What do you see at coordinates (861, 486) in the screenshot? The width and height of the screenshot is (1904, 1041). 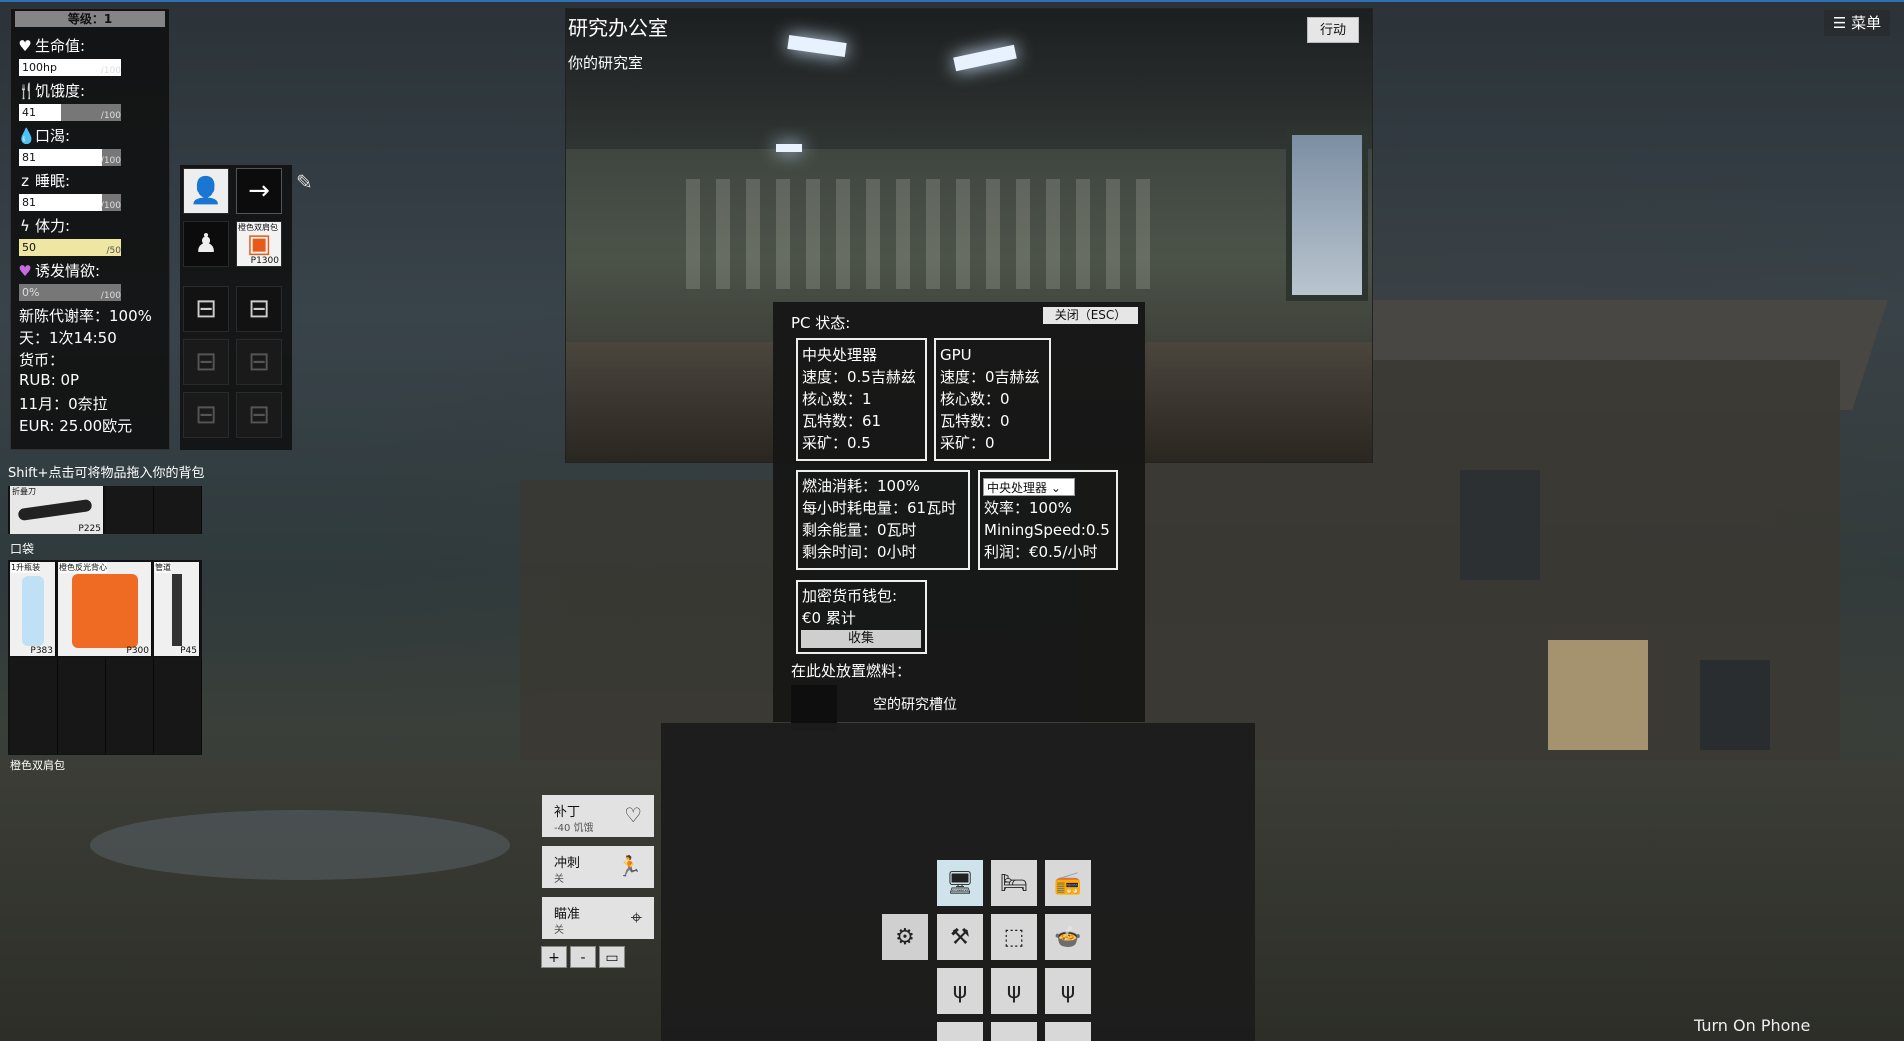 I see `fuel-consumption: 燃油消耗：100%` at bounding box center [861, 486].